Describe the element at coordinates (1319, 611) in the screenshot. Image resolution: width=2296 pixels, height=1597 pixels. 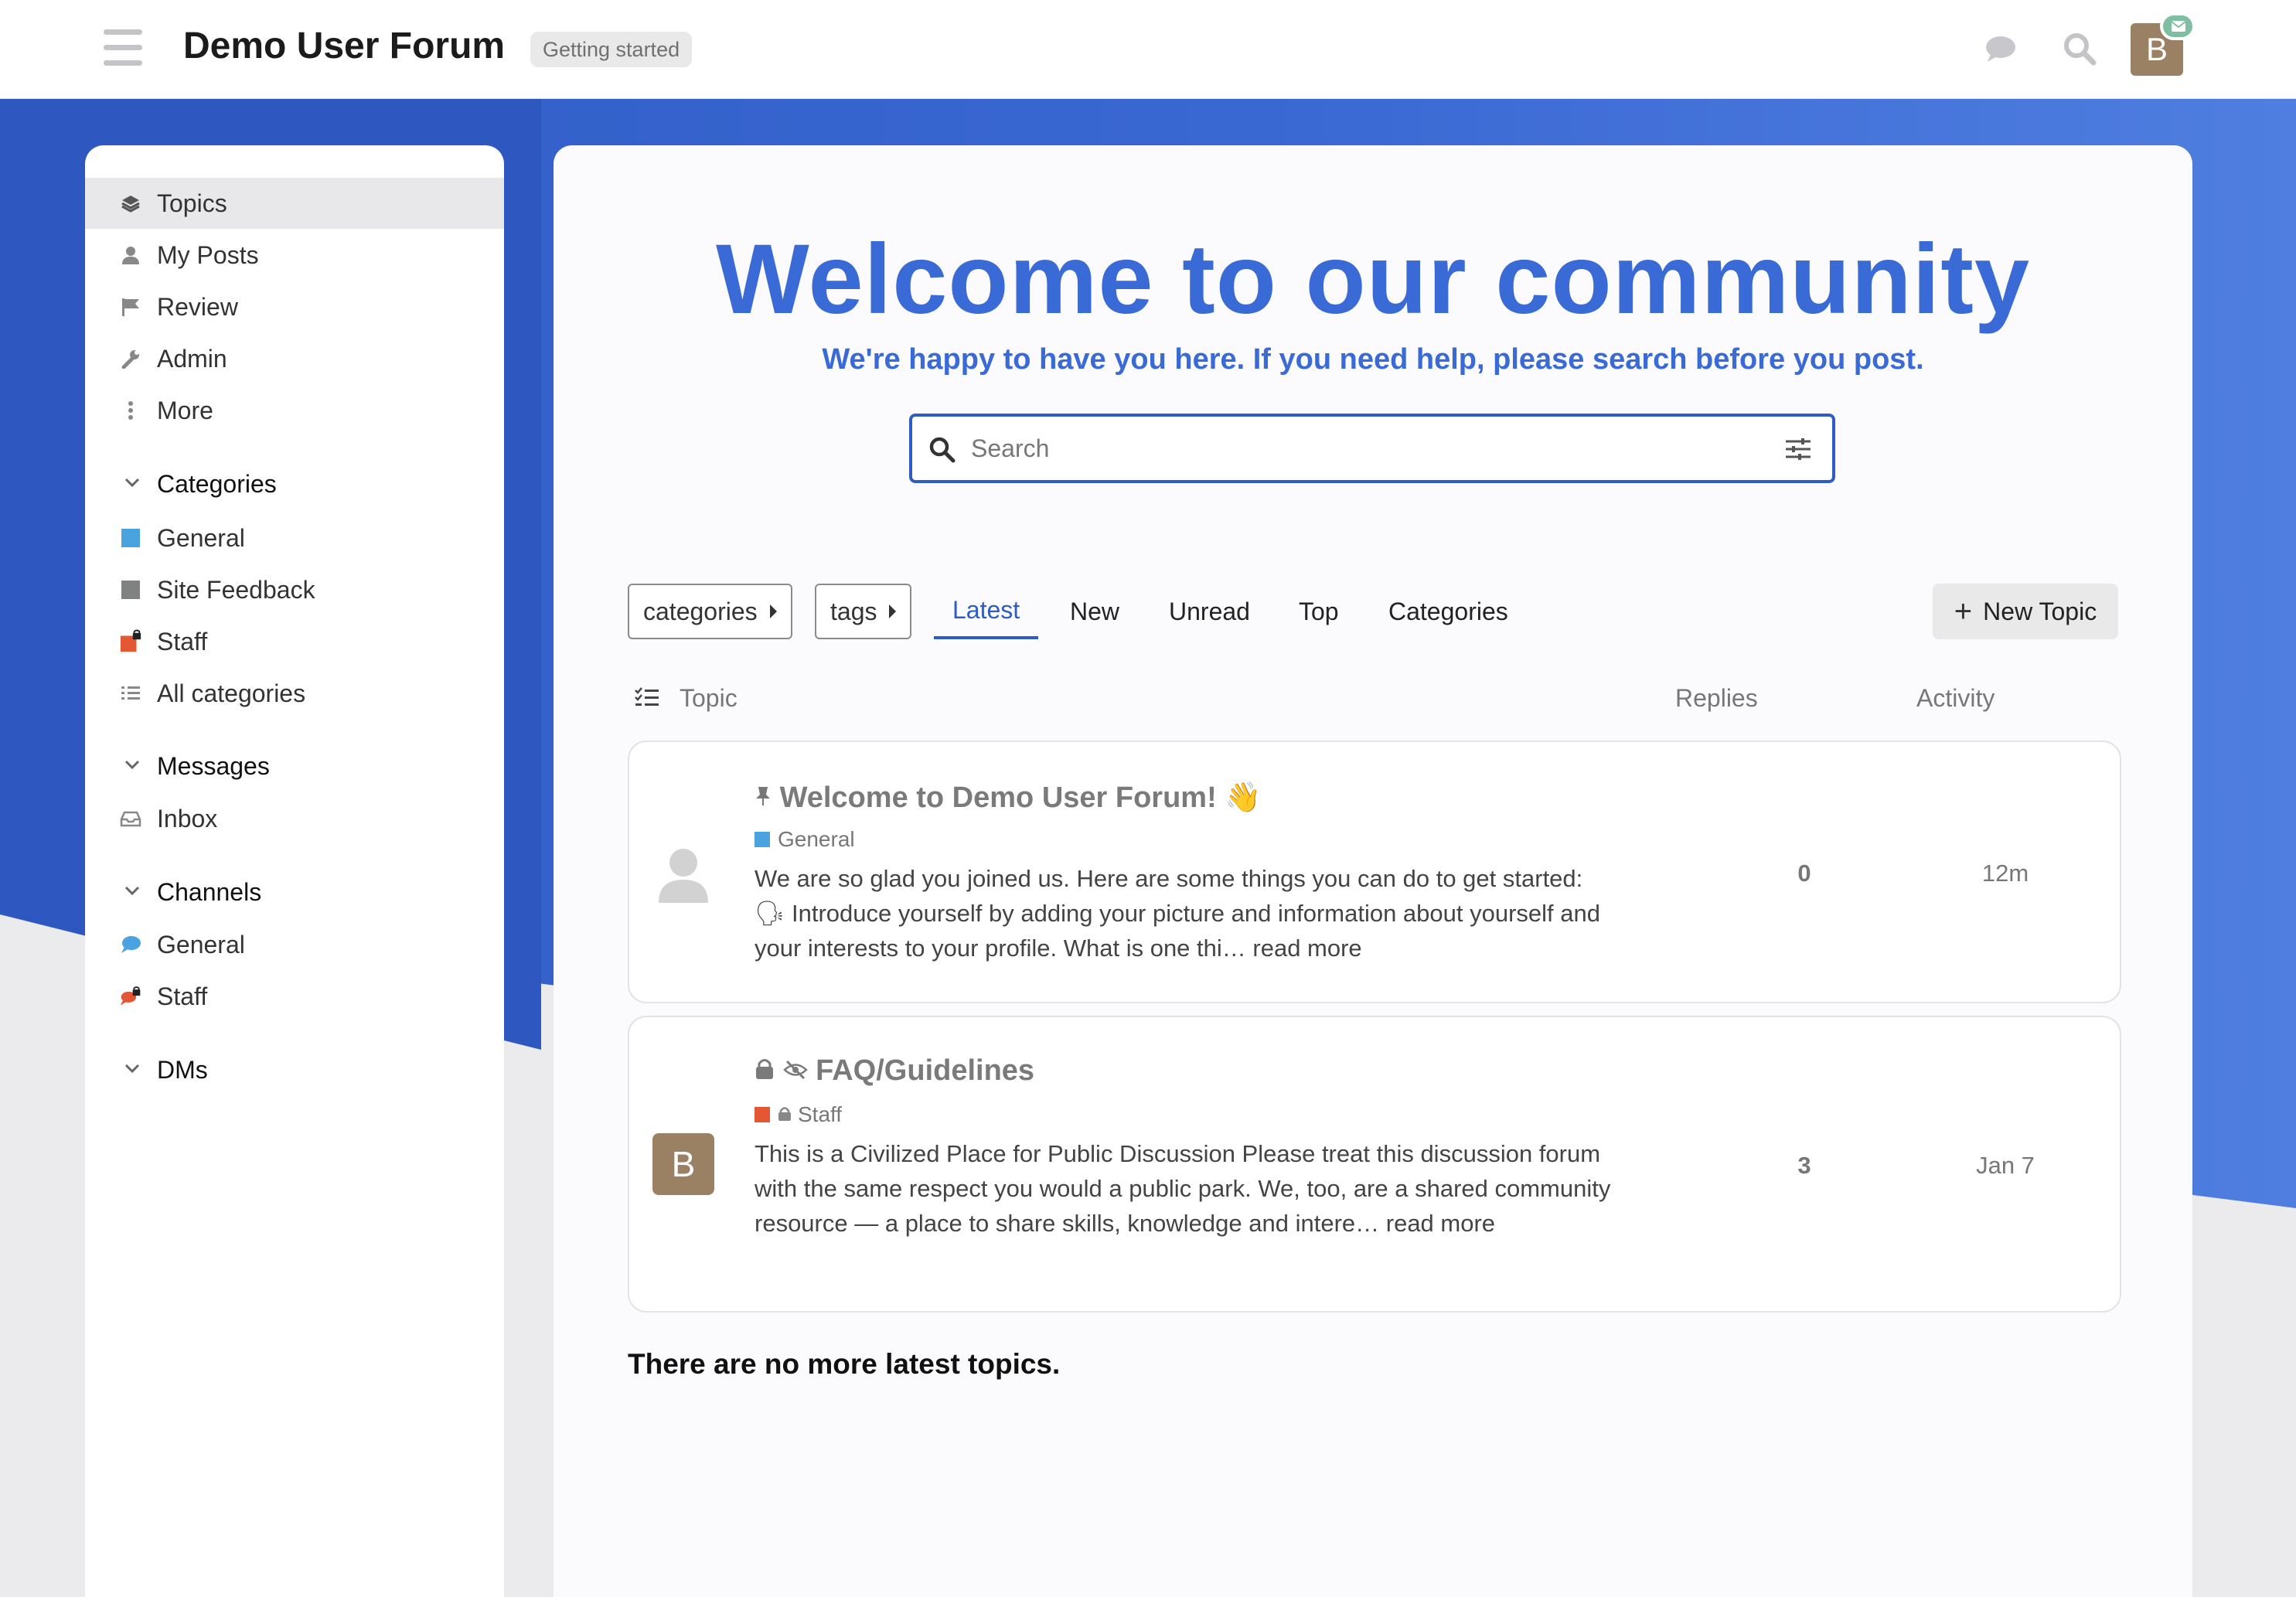
I see `tab-top: Top` at that location.